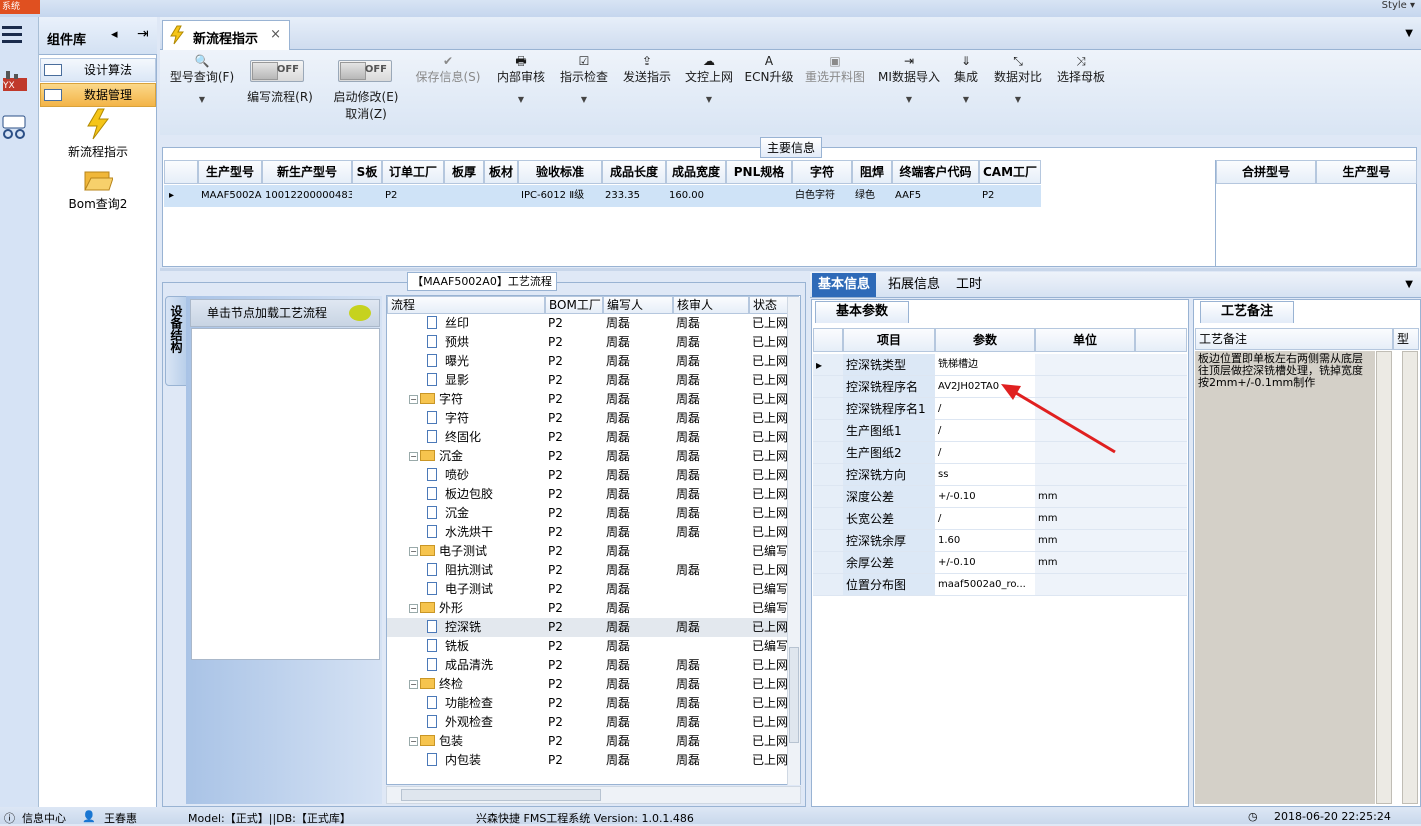 This screenshot has height=826, width=1421. What do you see at coordinates (277, 71) in the screenshot?
I see `write-flow-toggle: OFF` at bounding box center [277, 71].